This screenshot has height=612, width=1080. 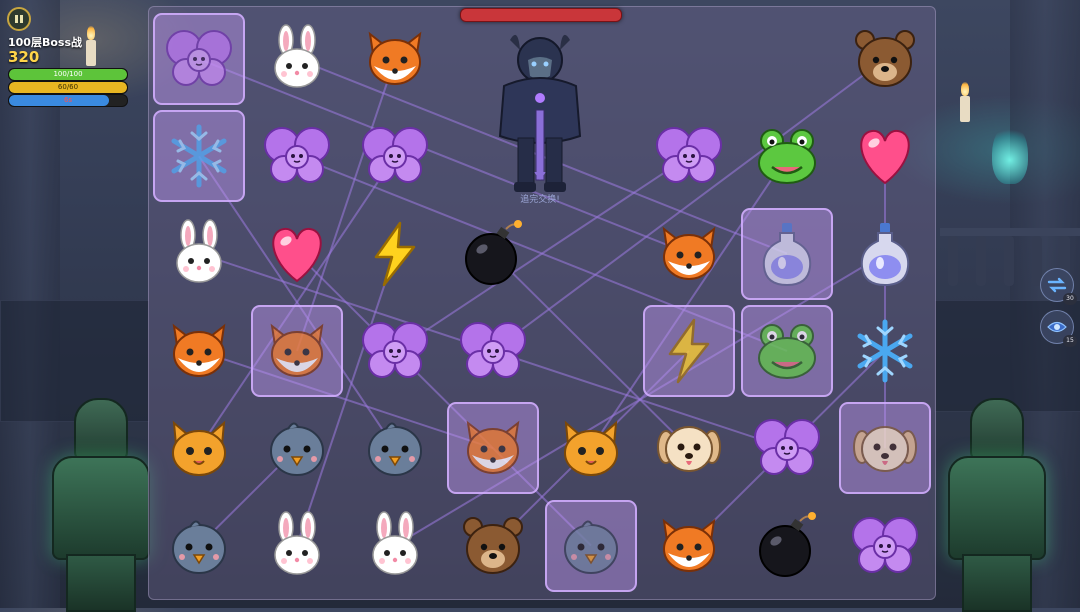 I want to click on tile-bird-r5c3, so click(x=395, y=448).